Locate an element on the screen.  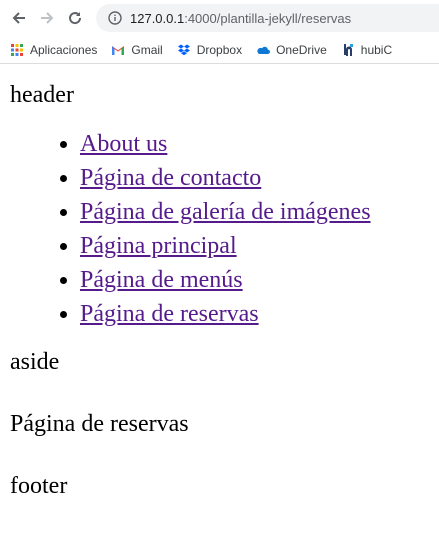
main-text: Página de reservas is located at coordinates (99, 424).